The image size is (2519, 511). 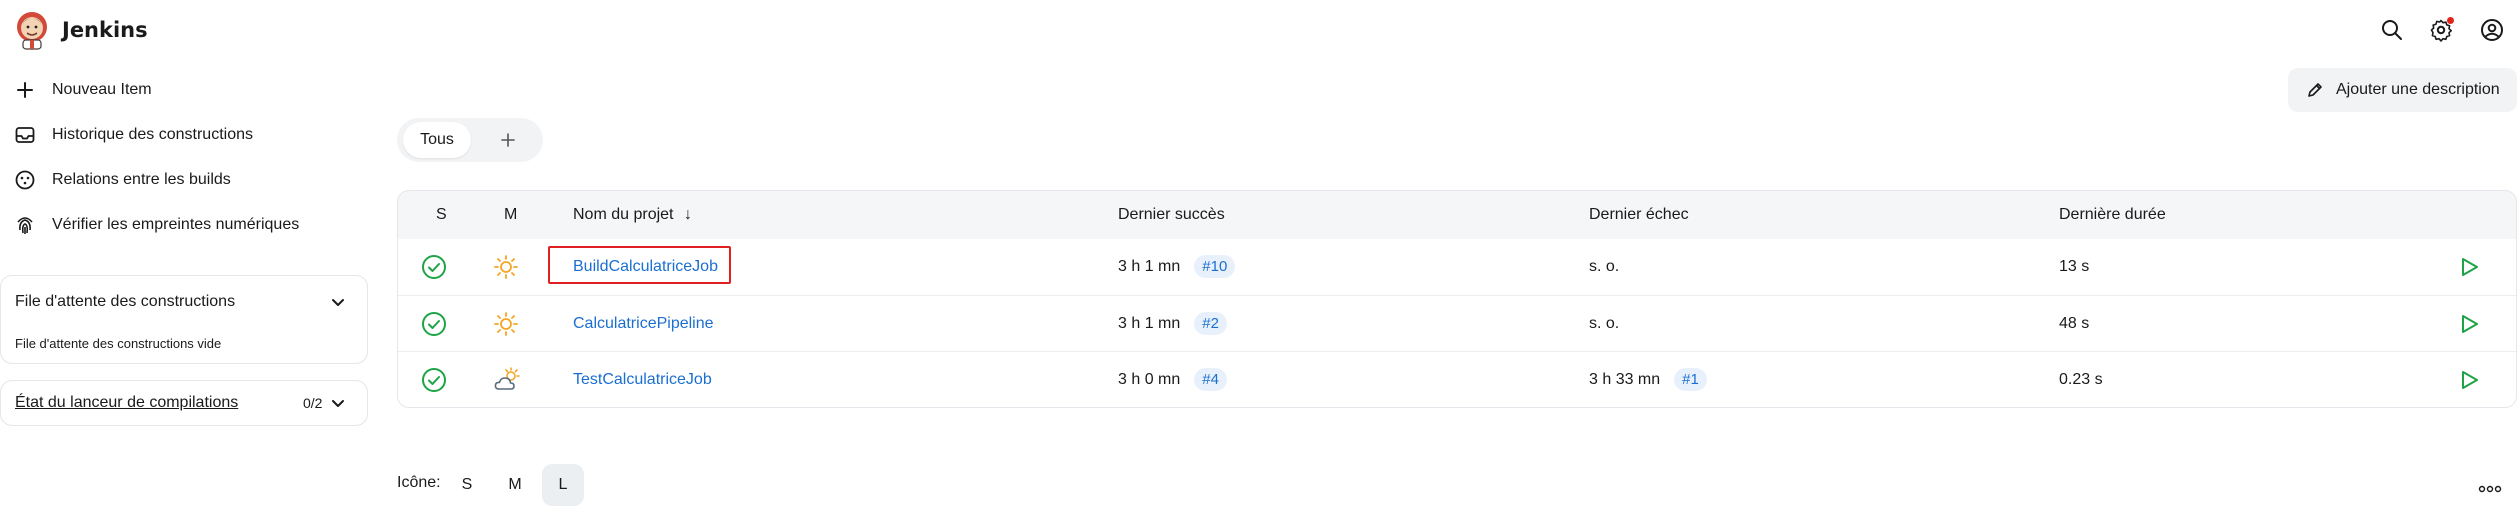 I want to click on build-queue-title: File d'attente des constructions, so click(x=125, y=302).